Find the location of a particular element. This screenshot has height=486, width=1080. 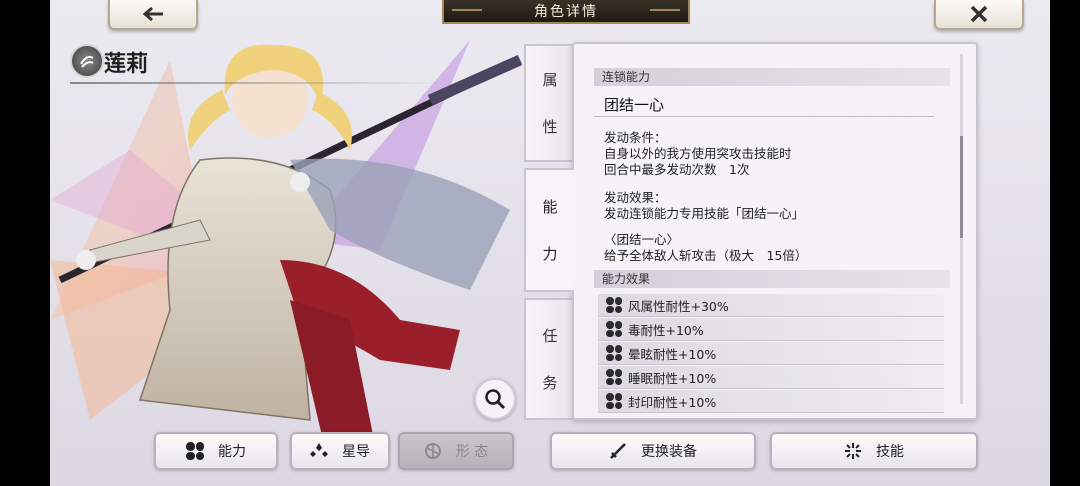

zoom-button is located at coordinates (495, 399).